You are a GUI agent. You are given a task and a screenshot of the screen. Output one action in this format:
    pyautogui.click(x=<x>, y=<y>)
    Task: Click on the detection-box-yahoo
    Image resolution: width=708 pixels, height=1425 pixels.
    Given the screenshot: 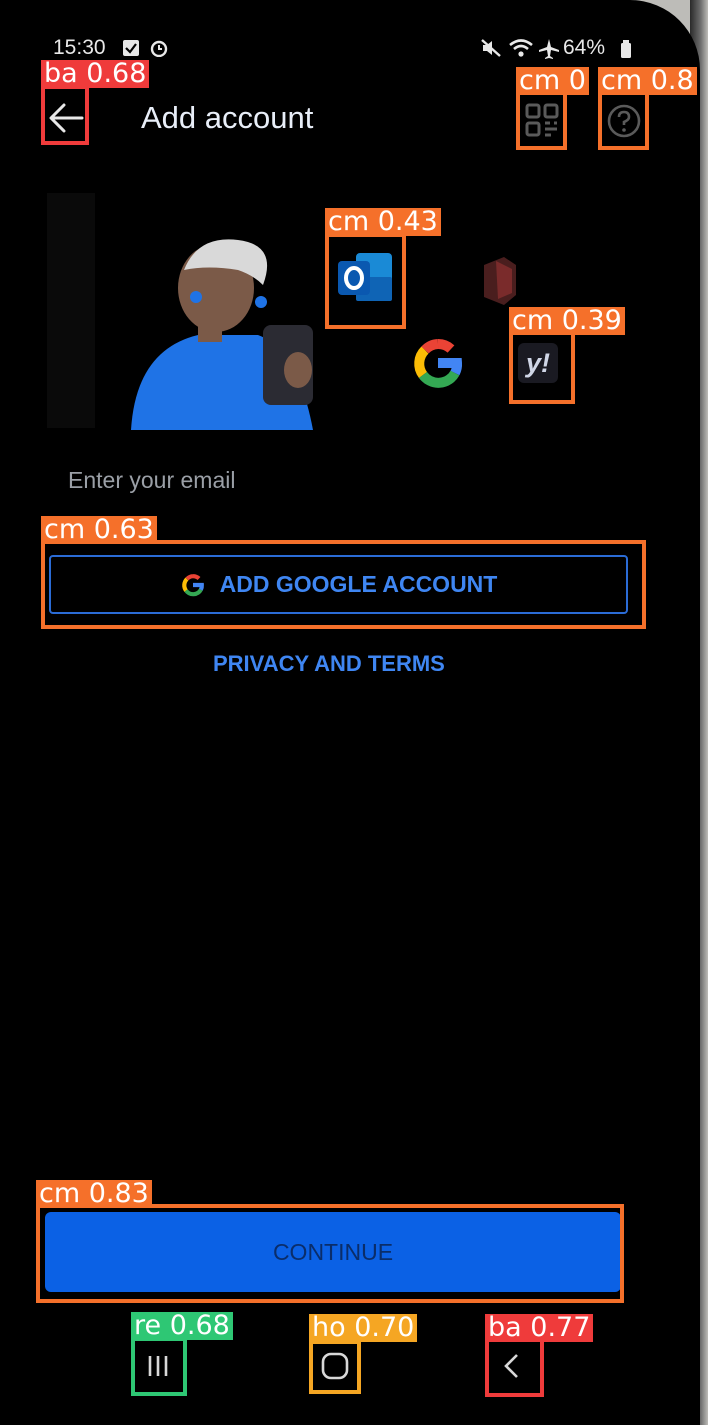 What is the action you would take?
    pyautogui.click(x=542, y=367)
    